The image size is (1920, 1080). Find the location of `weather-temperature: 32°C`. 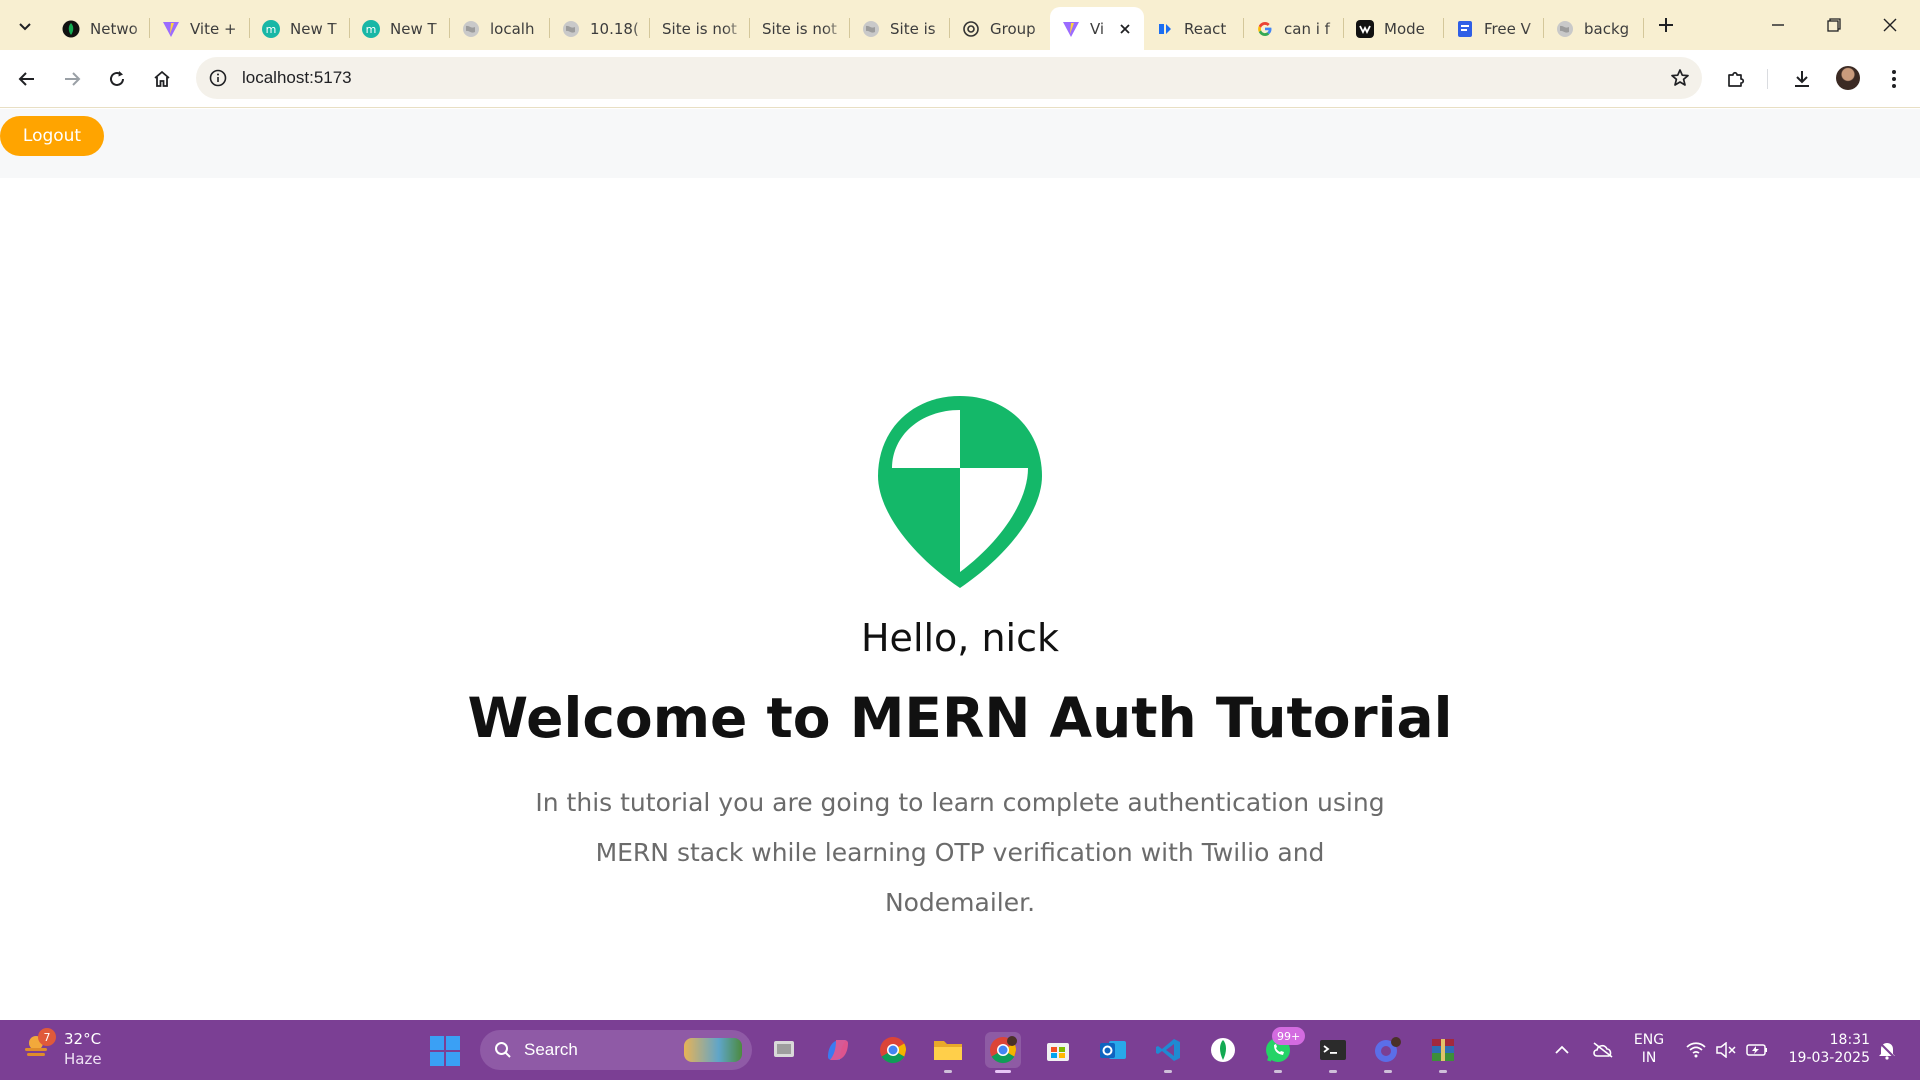

weather-temperature: 32°C is located at coordinates (83, 1039).